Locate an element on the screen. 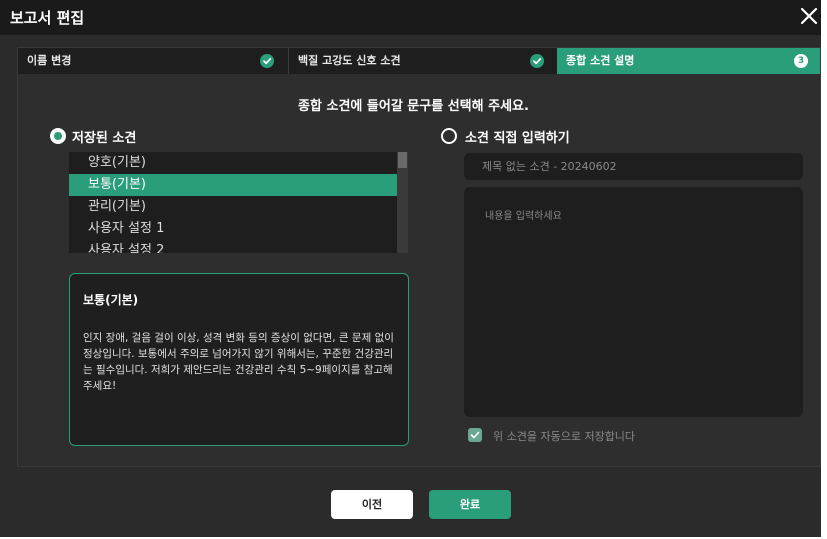 This screenshot has width=827, height=539. step-bar: 이름 변경 백질 고강도 신호 소견 종합 소견 설명 3 is located at coordinates (419, 61).